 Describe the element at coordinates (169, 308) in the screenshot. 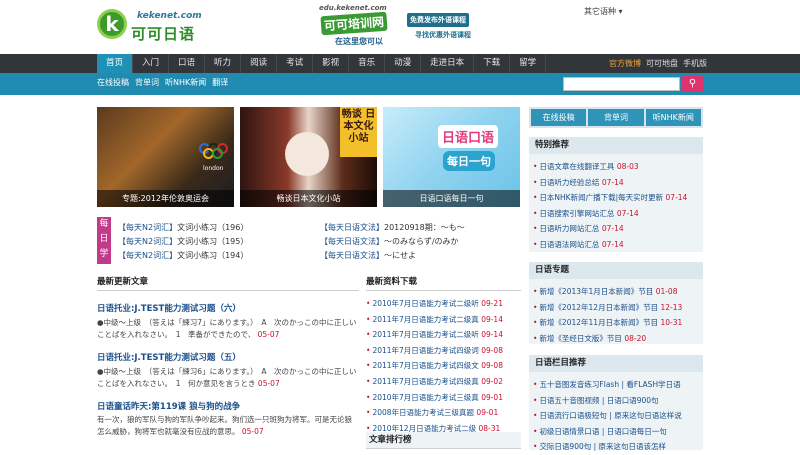

I see `article-title: 日语托业:J.TEST能力测试习题（六）` at that location.